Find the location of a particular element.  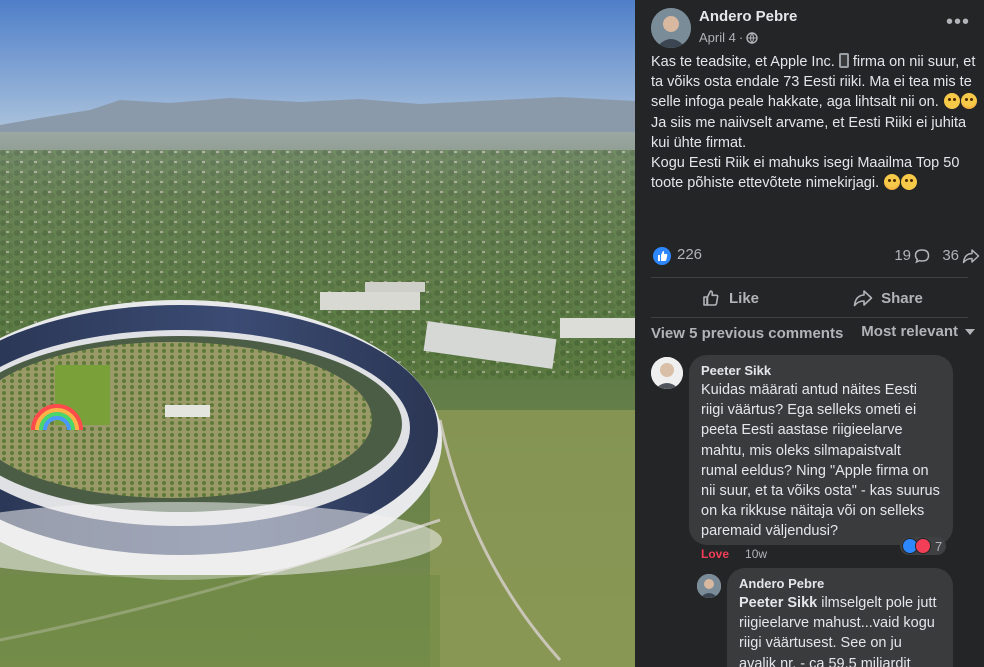

replier-avatar is located at coordinates (709, 586).